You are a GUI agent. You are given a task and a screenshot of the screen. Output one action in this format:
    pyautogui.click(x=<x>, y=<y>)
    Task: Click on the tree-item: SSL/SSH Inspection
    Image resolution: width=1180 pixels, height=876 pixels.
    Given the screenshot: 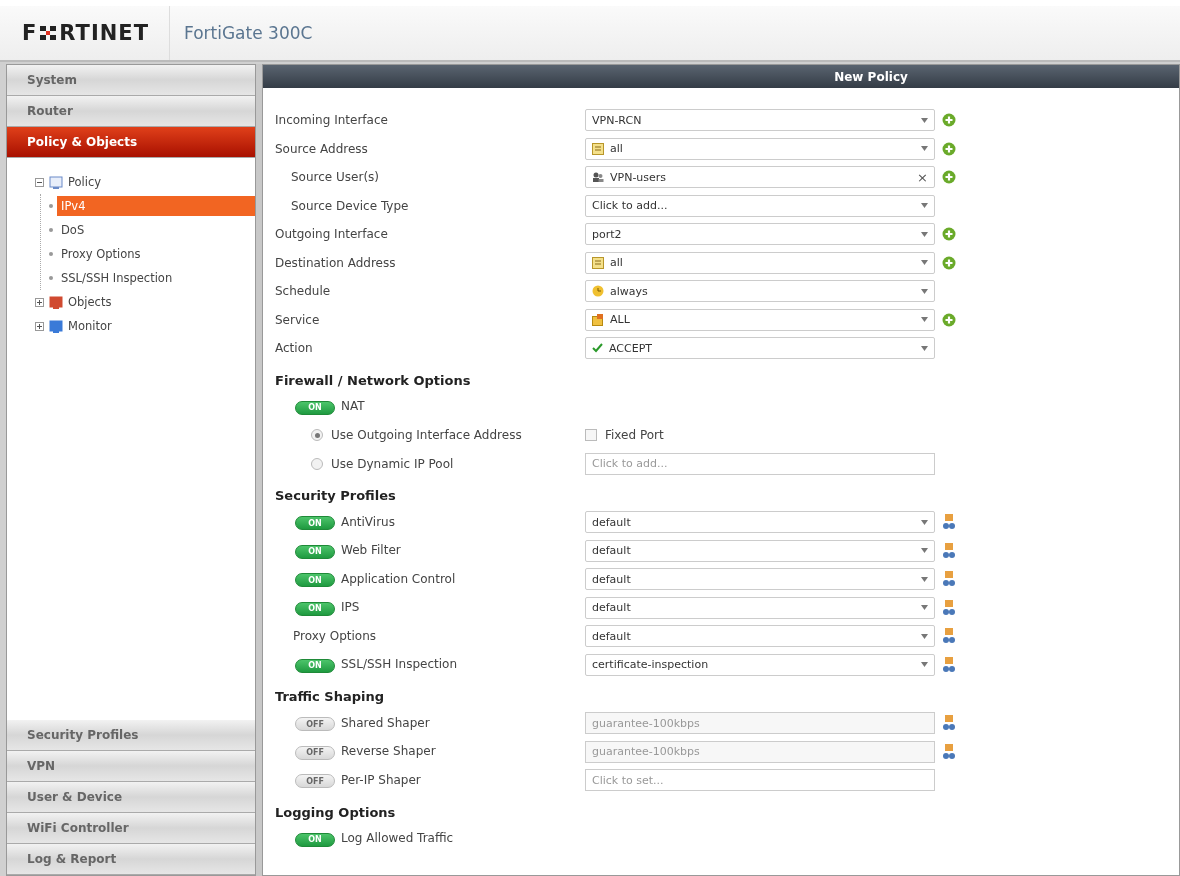 What is the action you would take?
    pyautogui.click(x=156, y=278)
    